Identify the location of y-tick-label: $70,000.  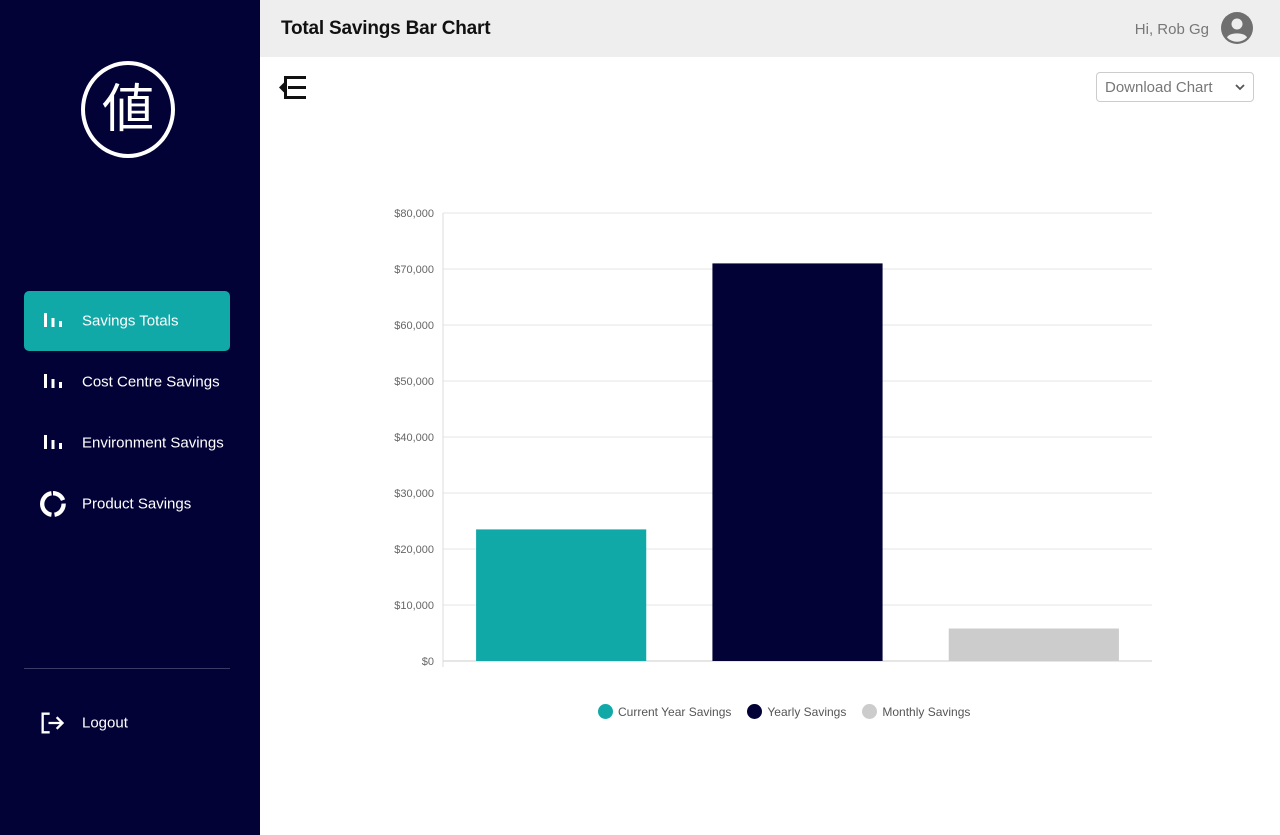
(414, 270).